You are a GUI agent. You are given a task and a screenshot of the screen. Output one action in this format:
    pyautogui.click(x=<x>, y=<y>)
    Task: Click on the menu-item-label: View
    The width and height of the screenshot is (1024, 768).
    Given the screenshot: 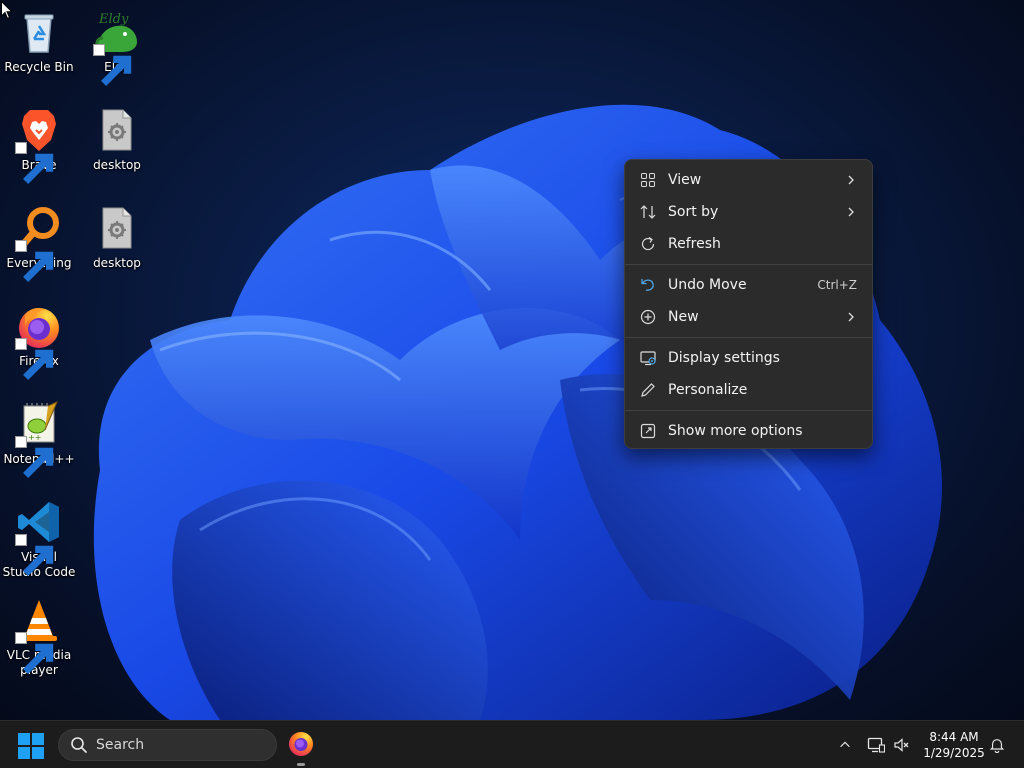 What is the action you would take?
    pyautogui.click(x=685, y=180)
    